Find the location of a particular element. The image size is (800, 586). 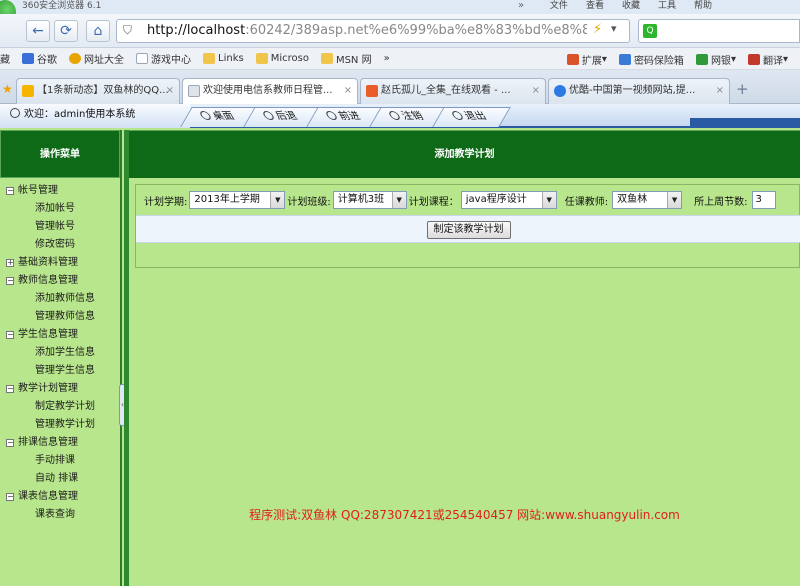

tree-item-auto-schedule: 自动 排课 is located at coordinates (50, 479).